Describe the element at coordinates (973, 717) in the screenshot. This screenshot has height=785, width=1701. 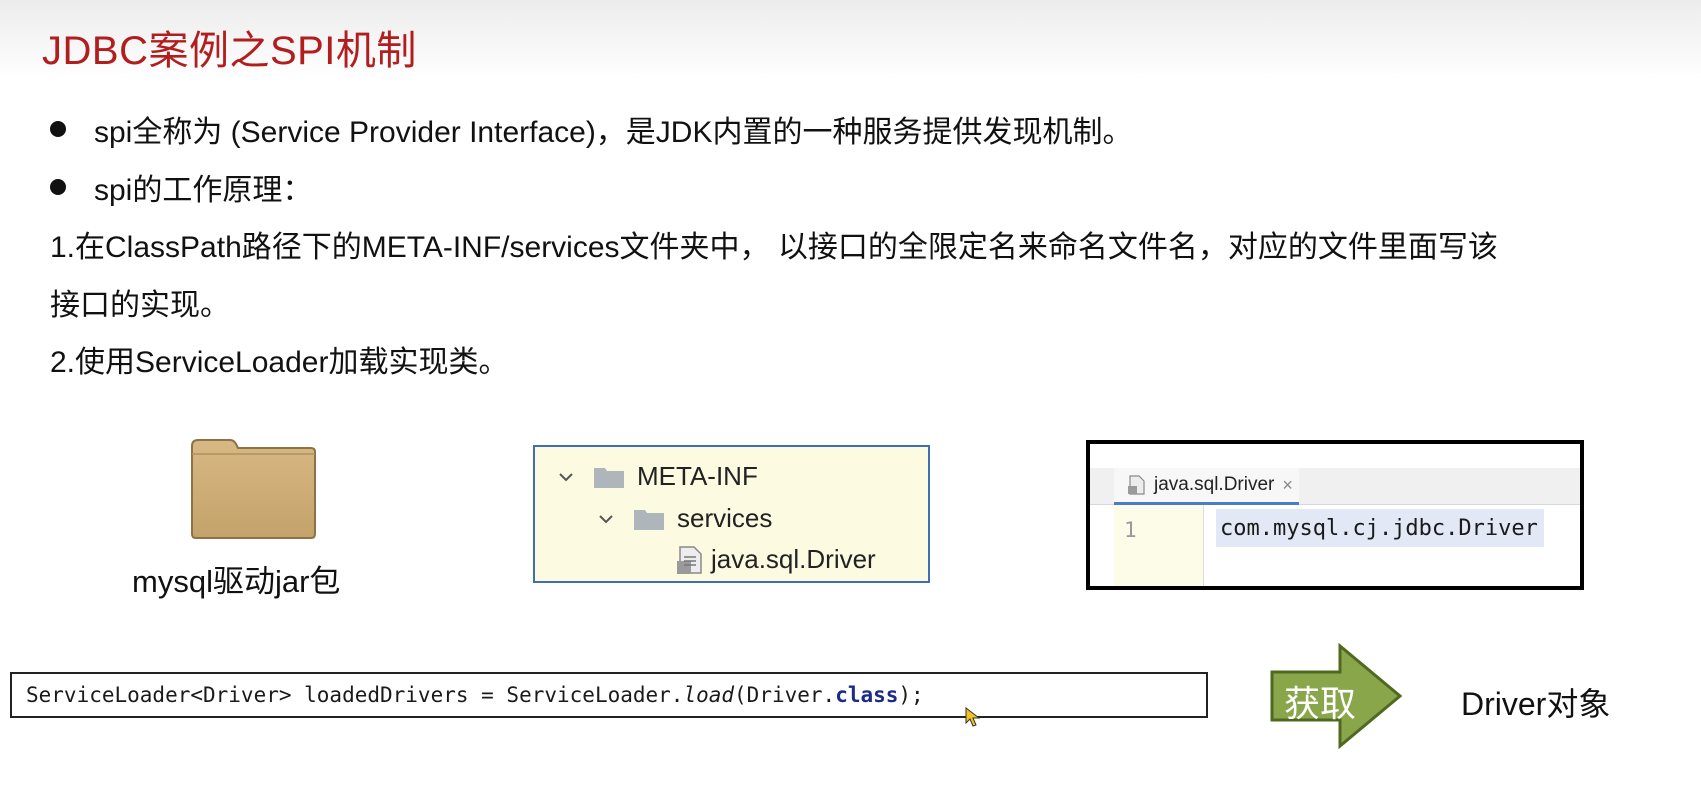
I see `mouse-cursor-icon` at that location.